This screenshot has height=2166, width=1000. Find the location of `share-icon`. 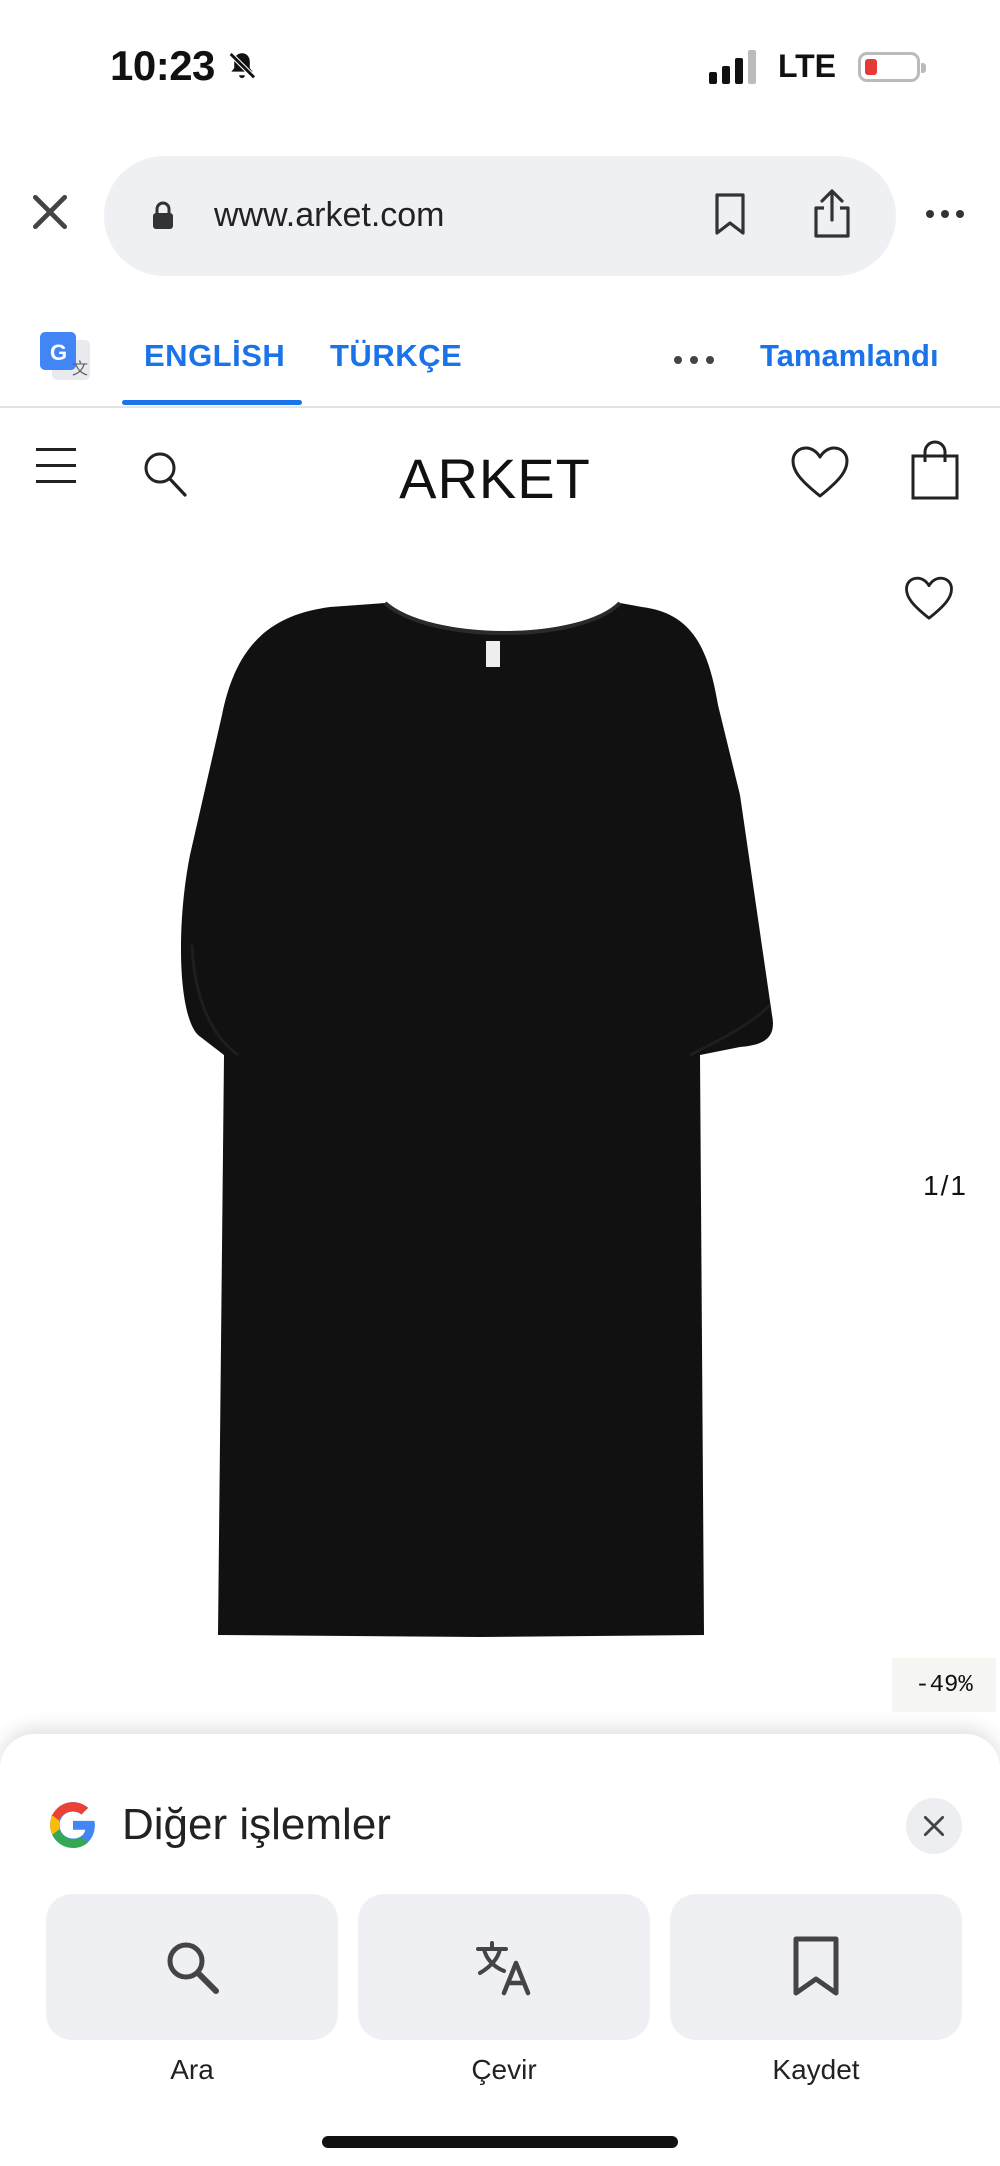

share-icon is located at coordinates (832, 214).